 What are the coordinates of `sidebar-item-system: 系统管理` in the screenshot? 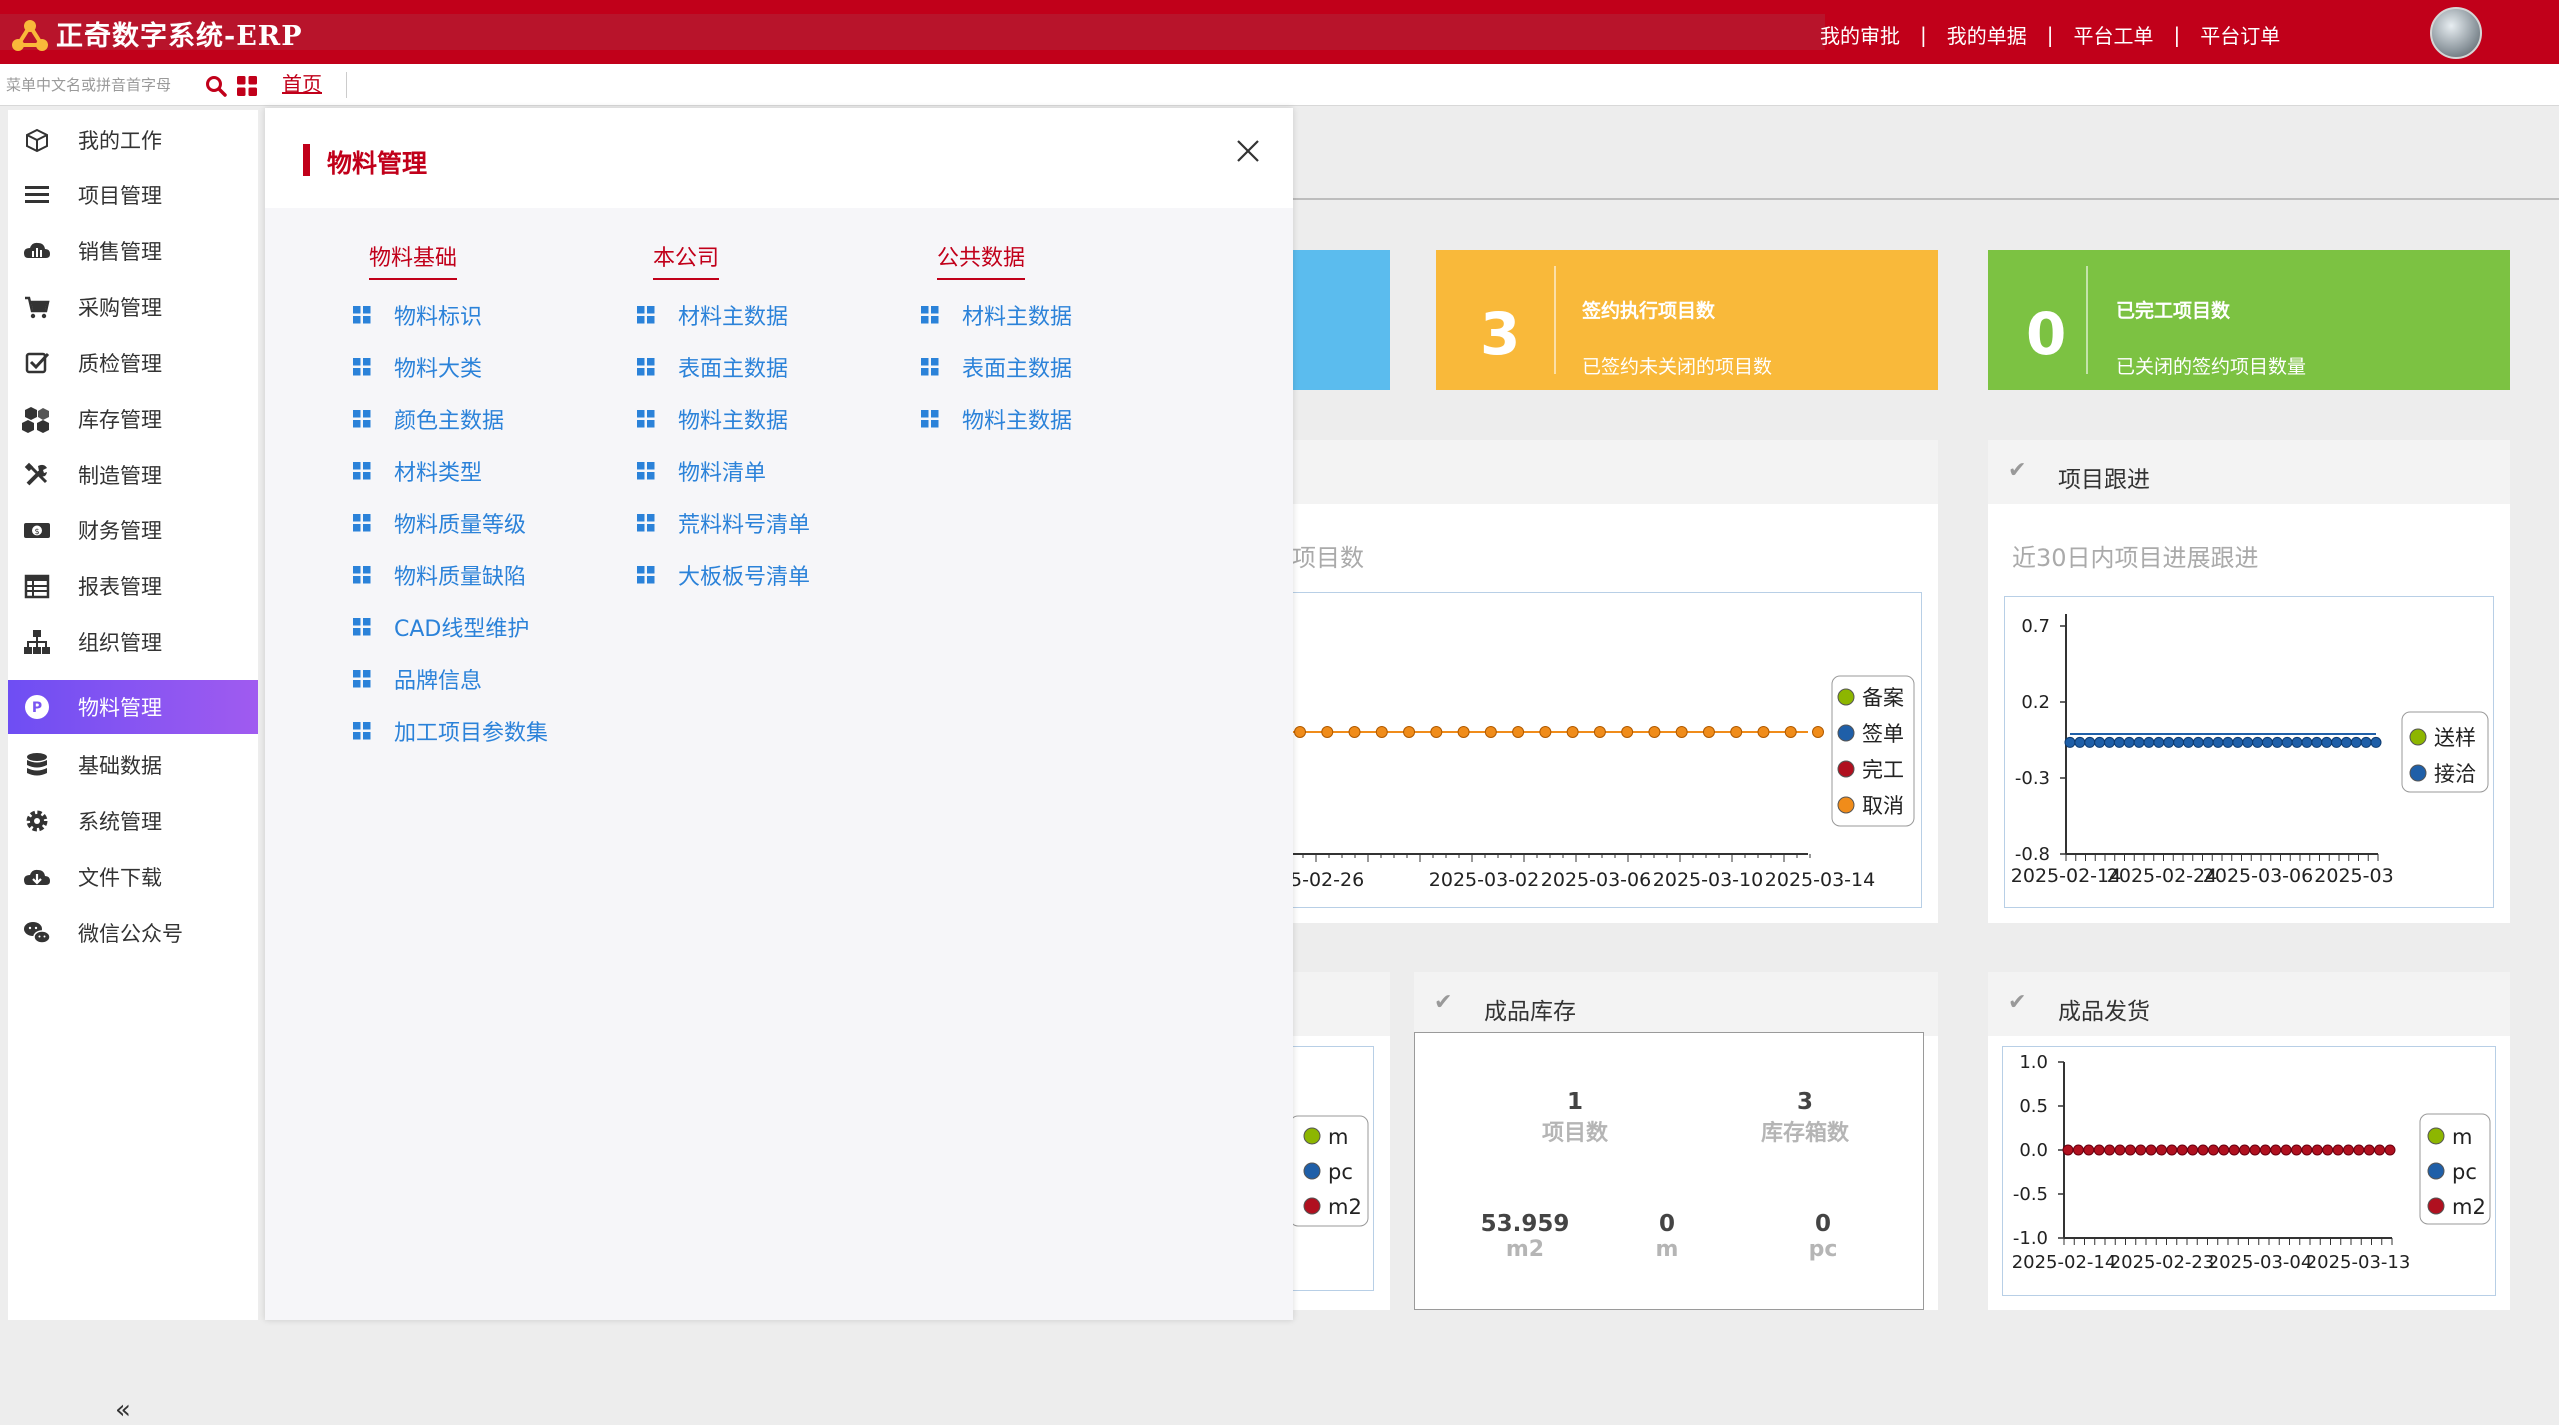 It's located at (133, 821).